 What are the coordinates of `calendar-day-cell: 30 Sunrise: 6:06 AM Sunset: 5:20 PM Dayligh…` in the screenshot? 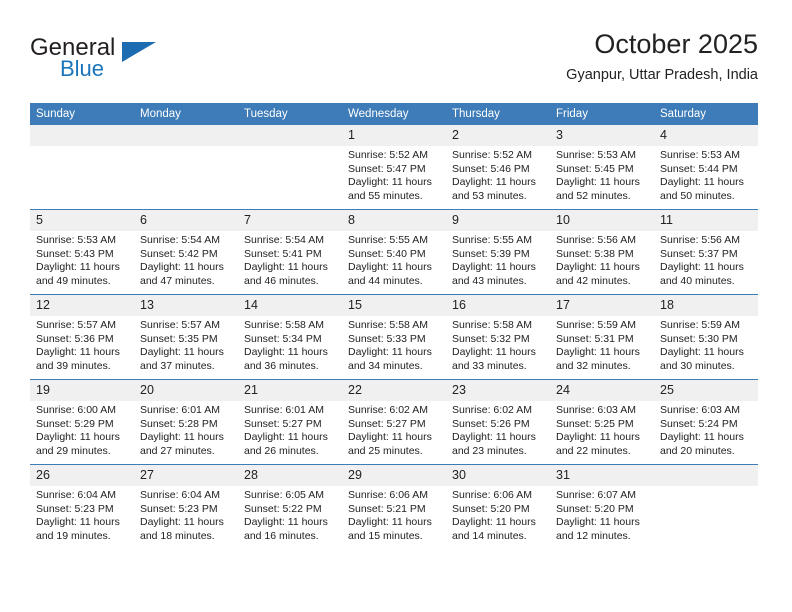 It's located at (498, 506).